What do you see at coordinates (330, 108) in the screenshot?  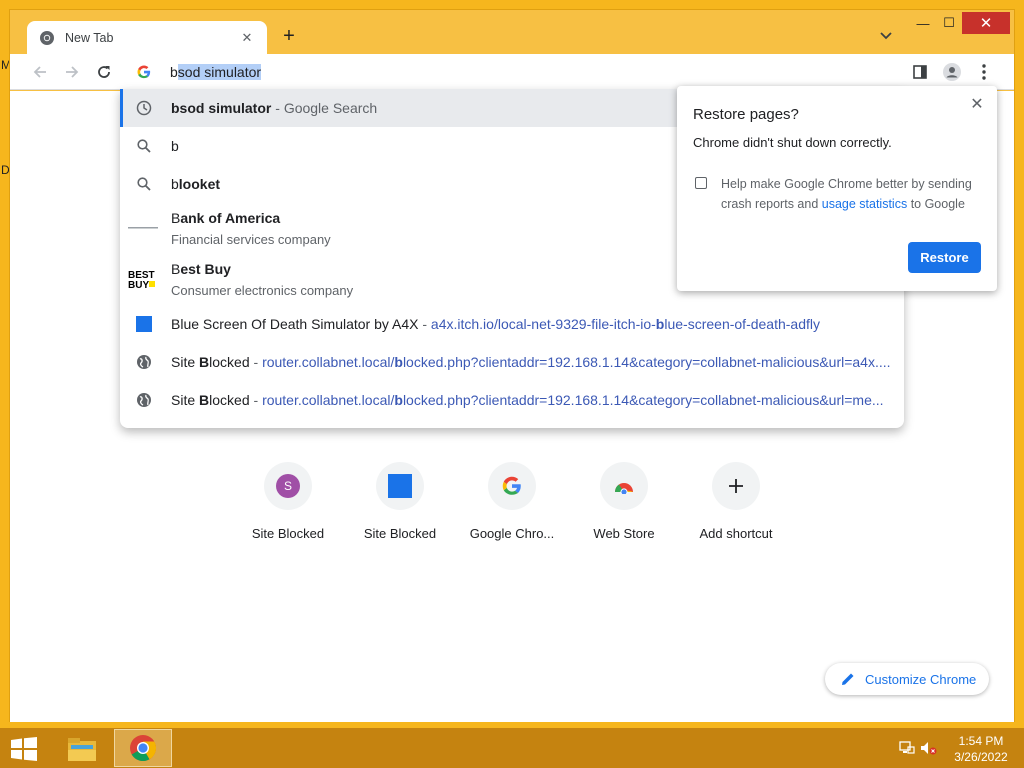 I see `suggestion-meta: Google Search` at bounding box center [330, 108].